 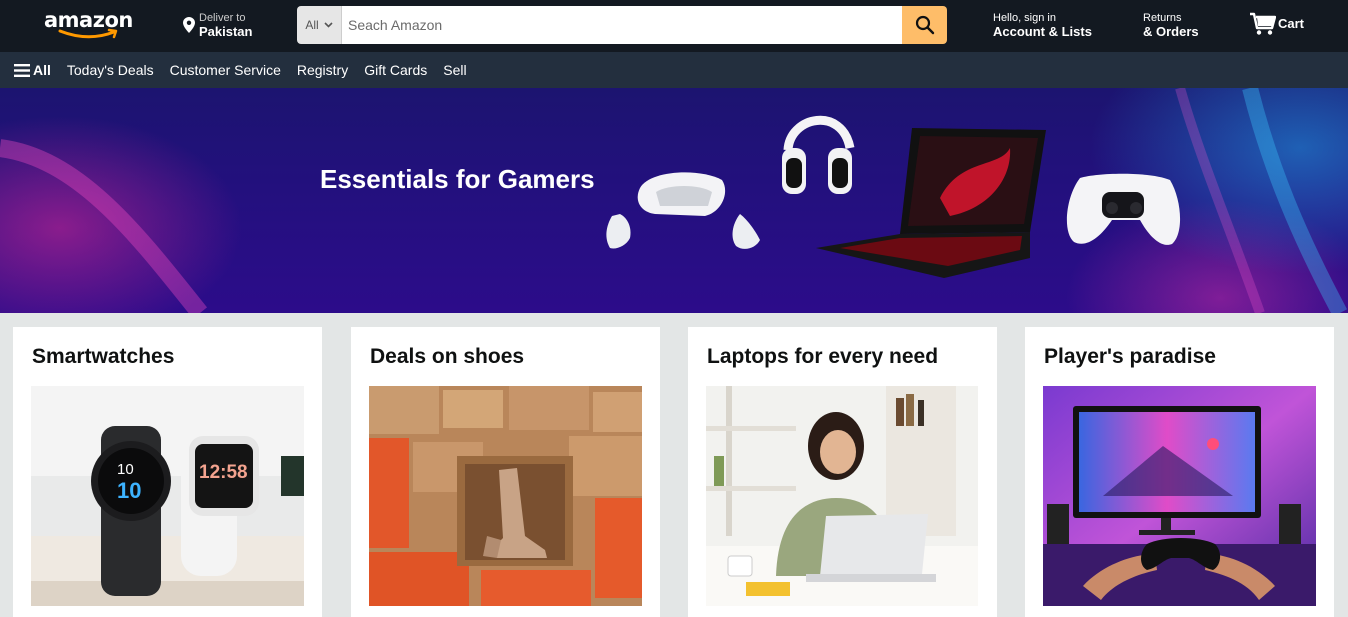 I want to click on deliver-label: Deliver to, so click(x=222, y=18).